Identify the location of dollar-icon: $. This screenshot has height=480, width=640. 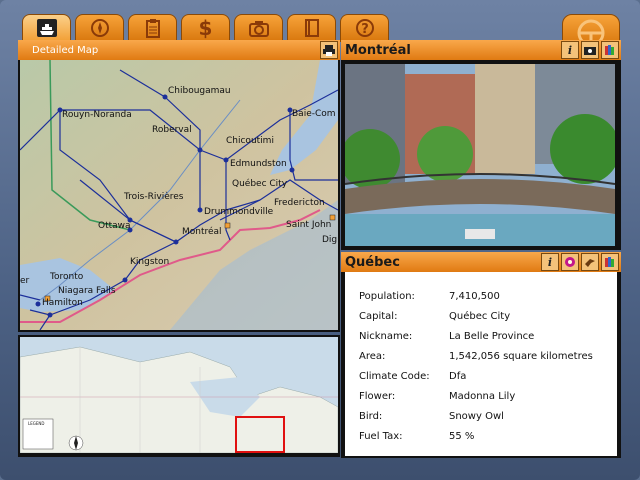
(205, 28).